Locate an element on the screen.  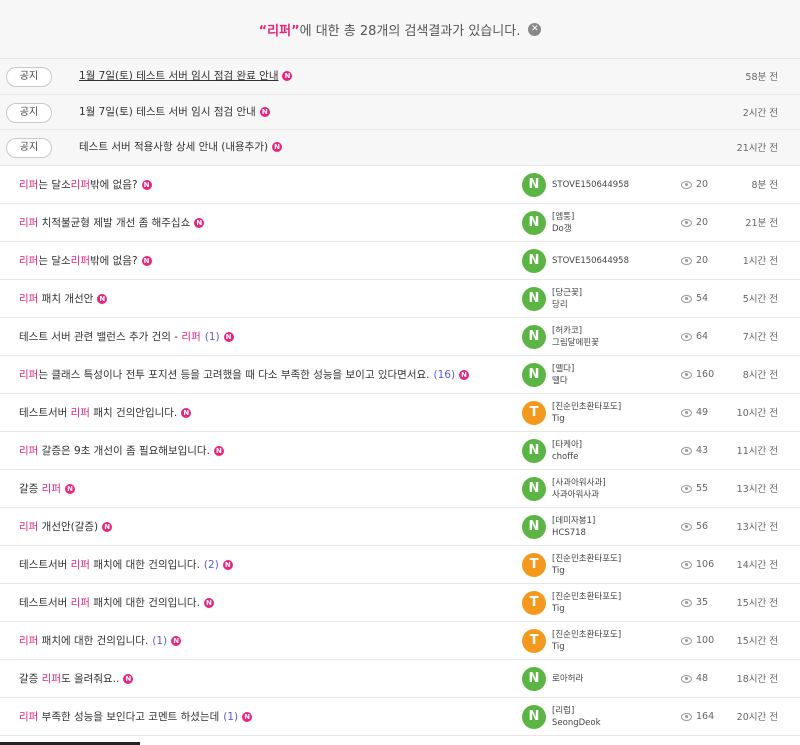
post-title-link: 리퍼 패치에 대한 건의입니다. (1) N is located at coordinates (100, 641).